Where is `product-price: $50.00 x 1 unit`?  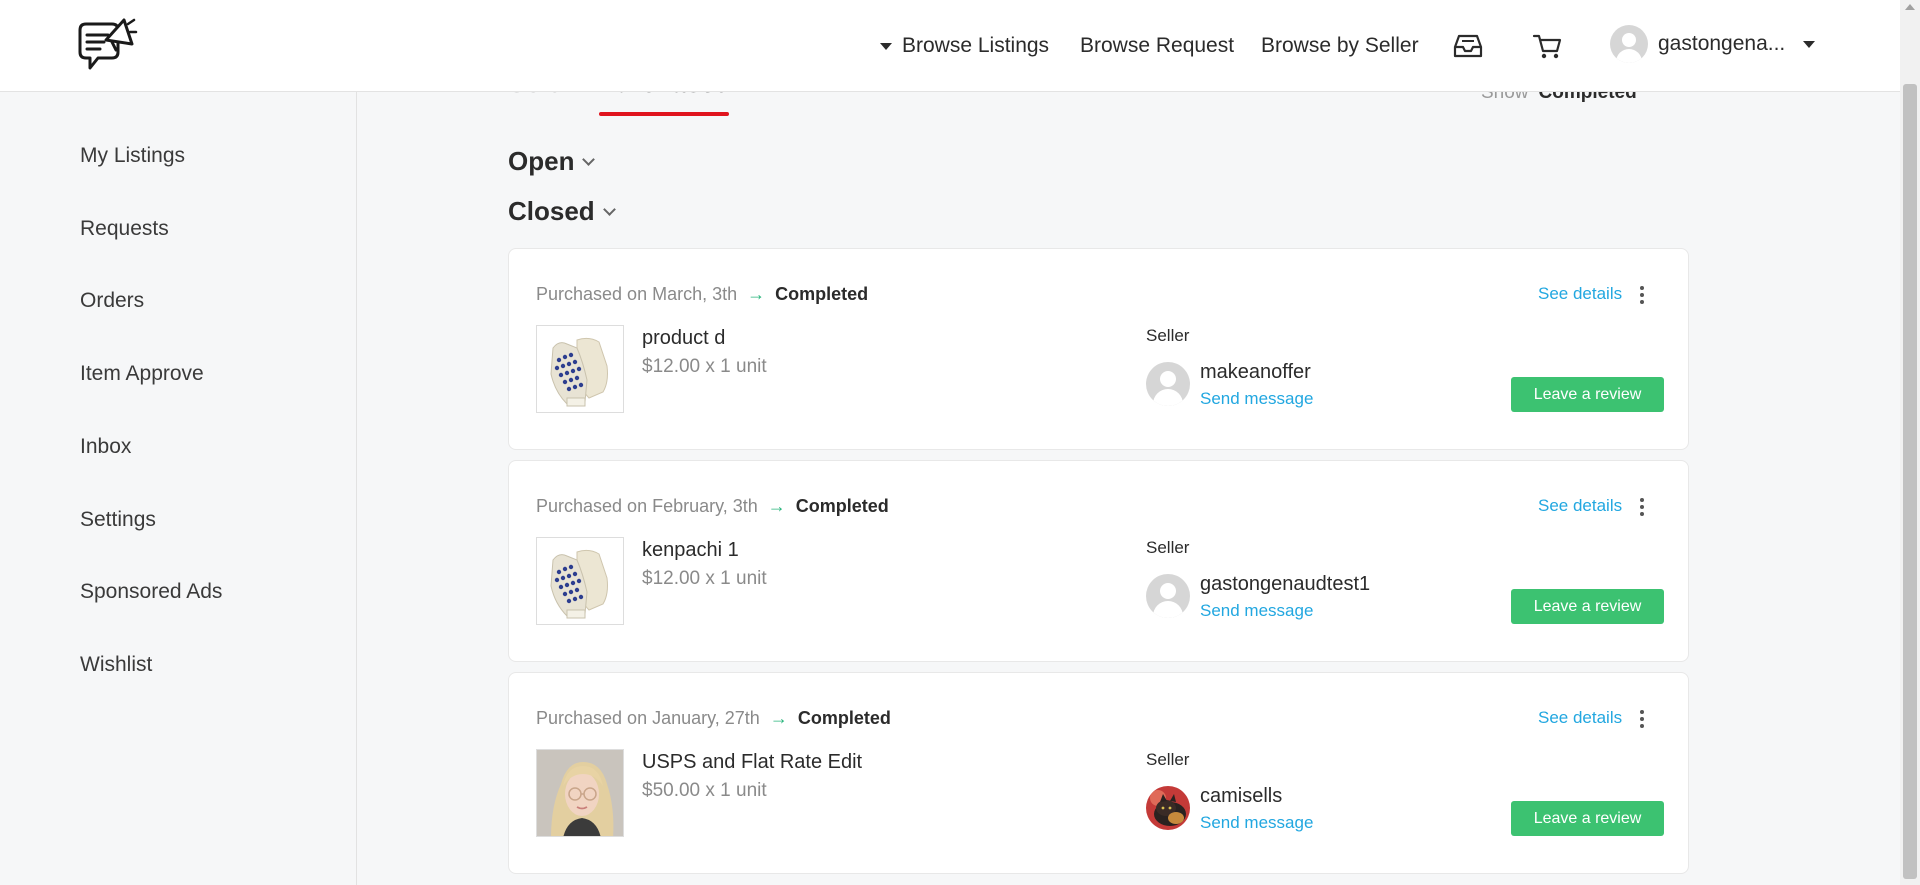 product-price: $50.00 x 1 unit is located at coordinates (704, 790).